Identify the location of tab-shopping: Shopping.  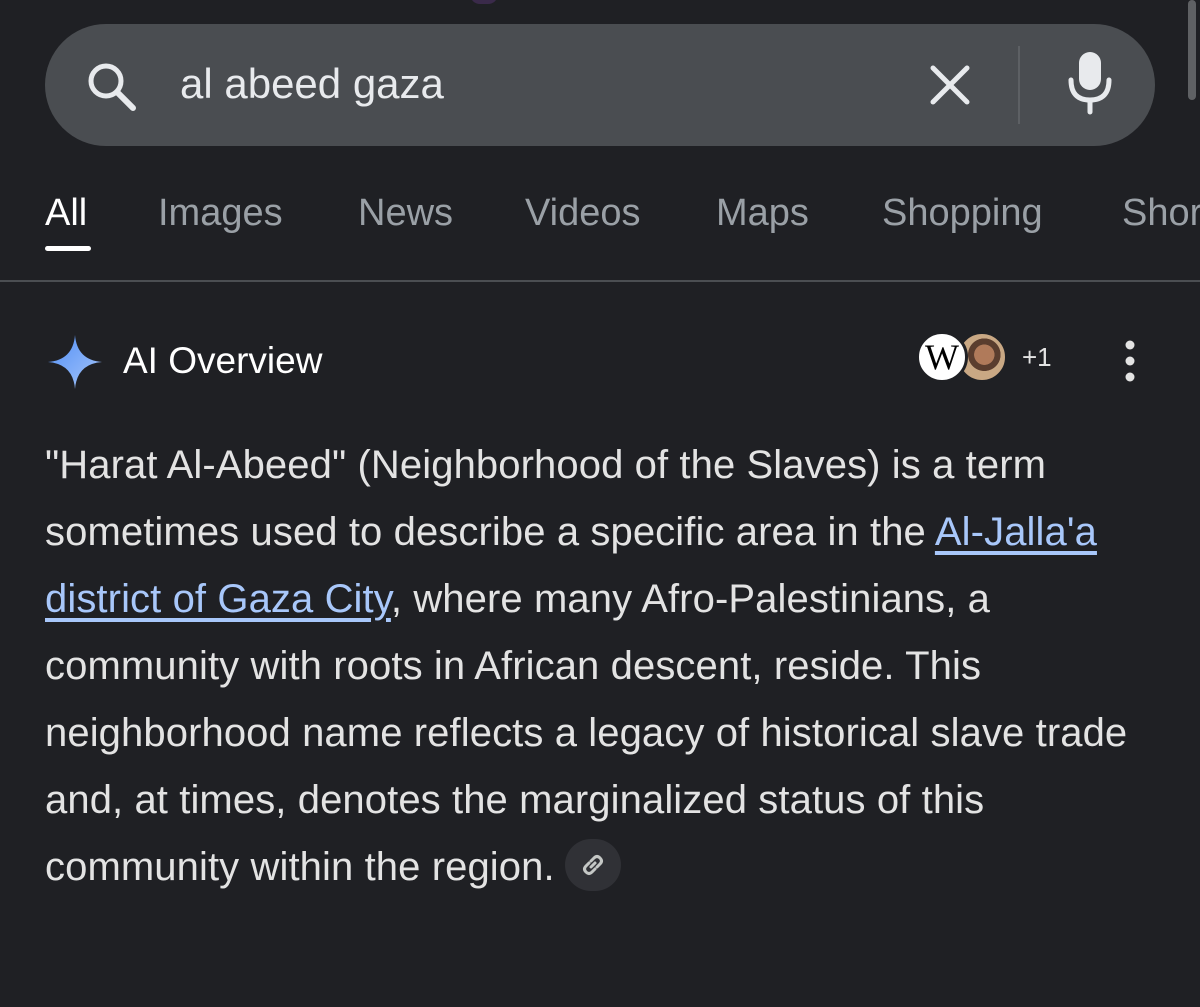
(962, 213).